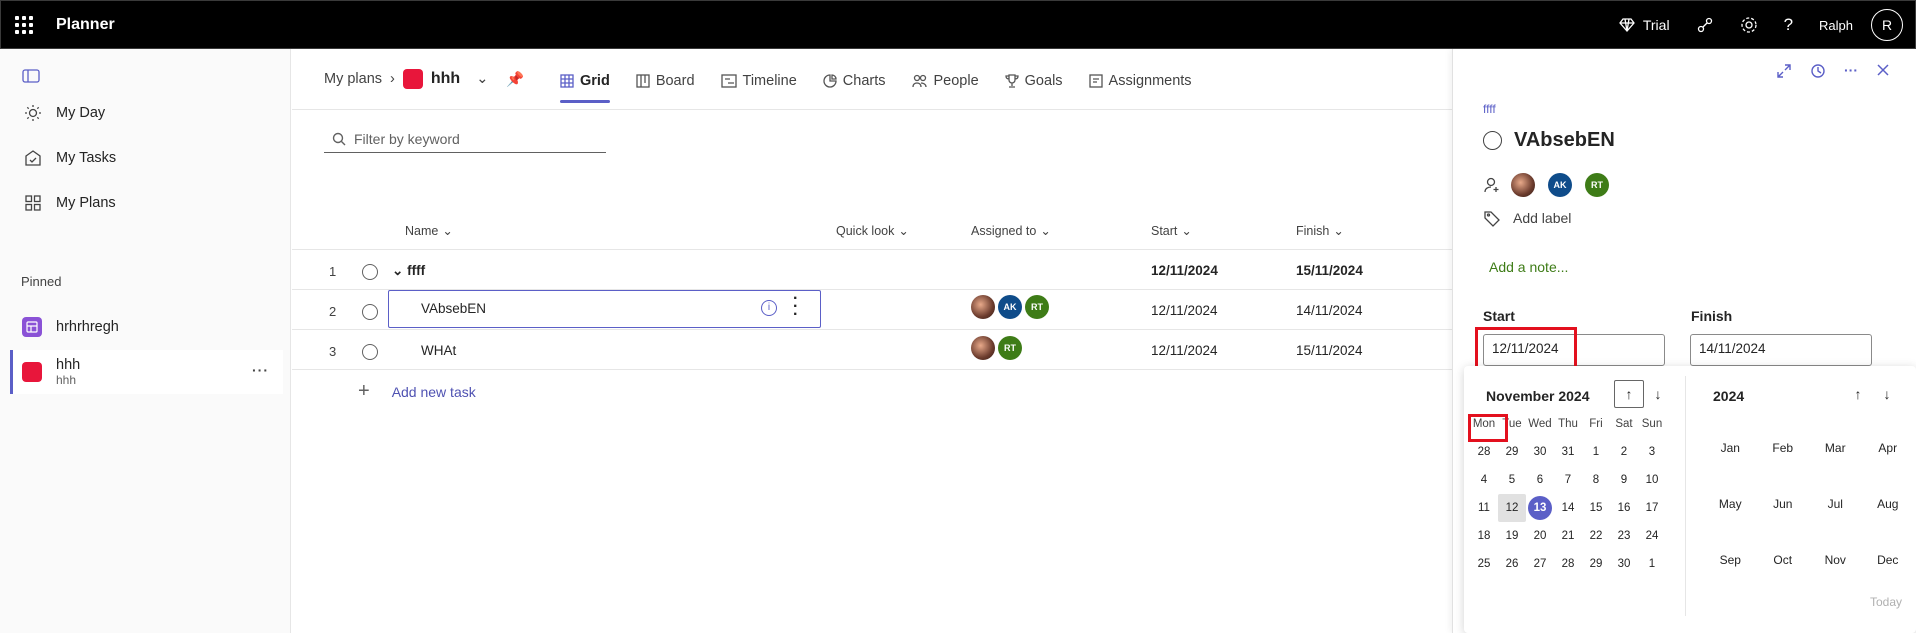 The image size is (1916, 633). I want to click on tab-assignments: Assignments, so click(1140, 81).